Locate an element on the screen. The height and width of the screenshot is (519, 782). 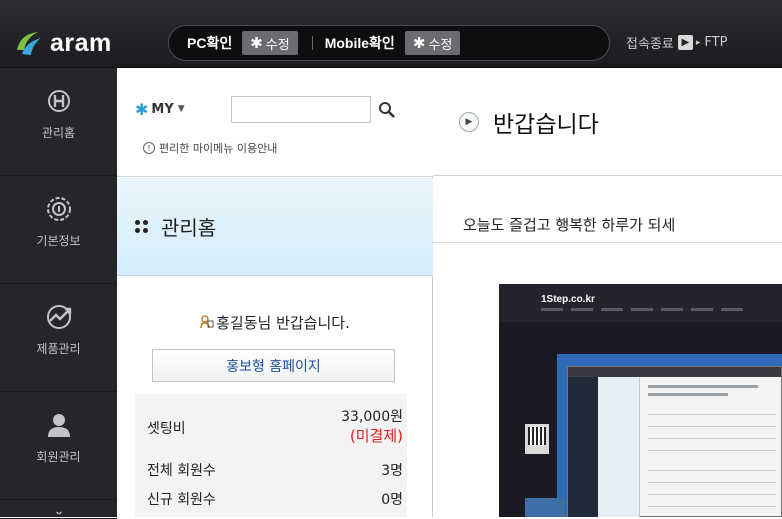
sidebar-item-label: 회원관리 is located at coordinates (58, 457).